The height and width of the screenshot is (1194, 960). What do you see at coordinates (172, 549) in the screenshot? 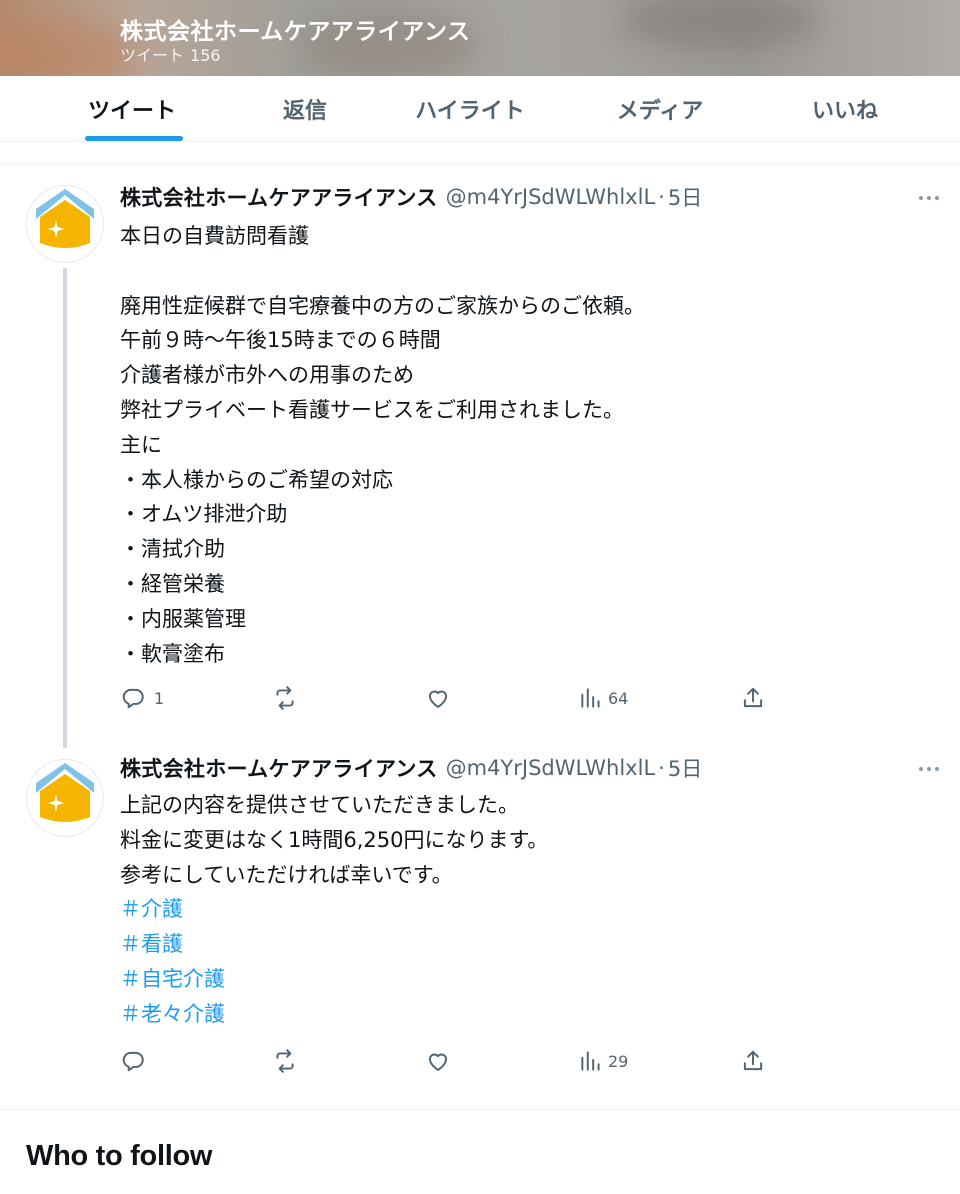
I see `tweet-text-line: ・清拭介助` at bounding box center [172, 549].